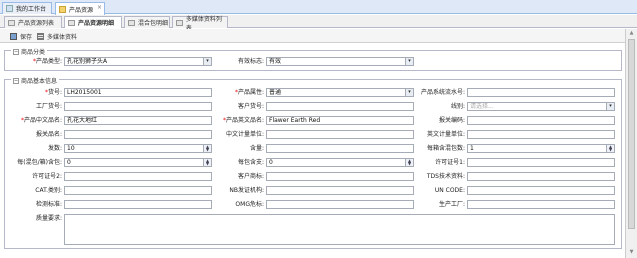  I want to click on factory-label: 生产工厂:, so click(451, 204).